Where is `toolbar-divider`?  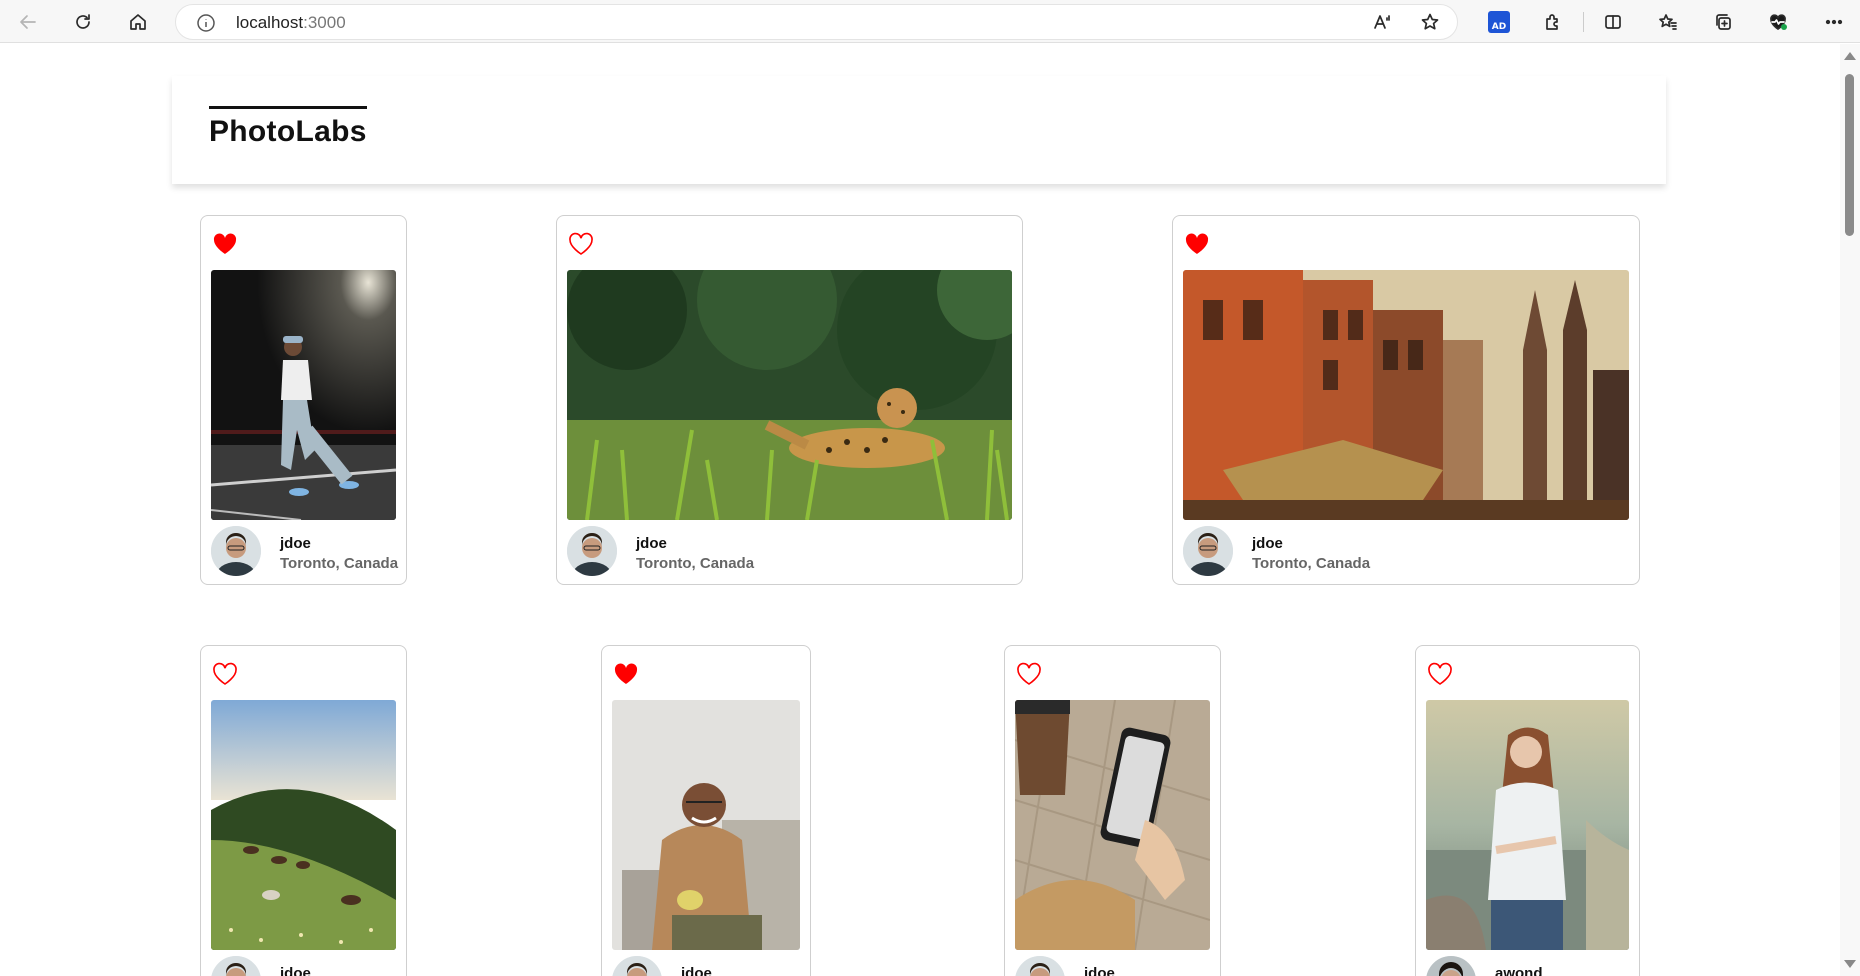 toolbar-divider is located at coordinates (1583, 22).